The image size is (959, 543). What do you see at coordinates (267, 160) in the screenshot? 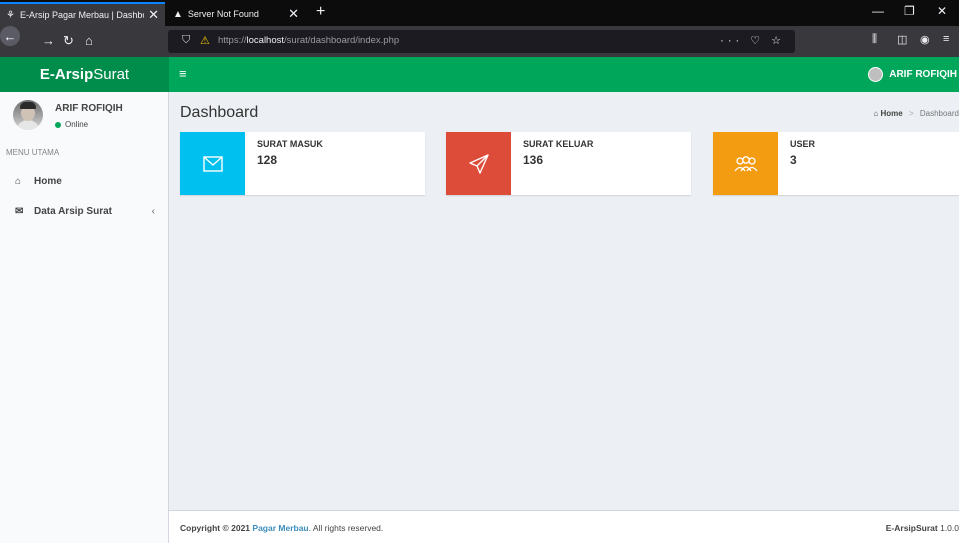
I see `info-value: 128` at bounding box center [267, 160].